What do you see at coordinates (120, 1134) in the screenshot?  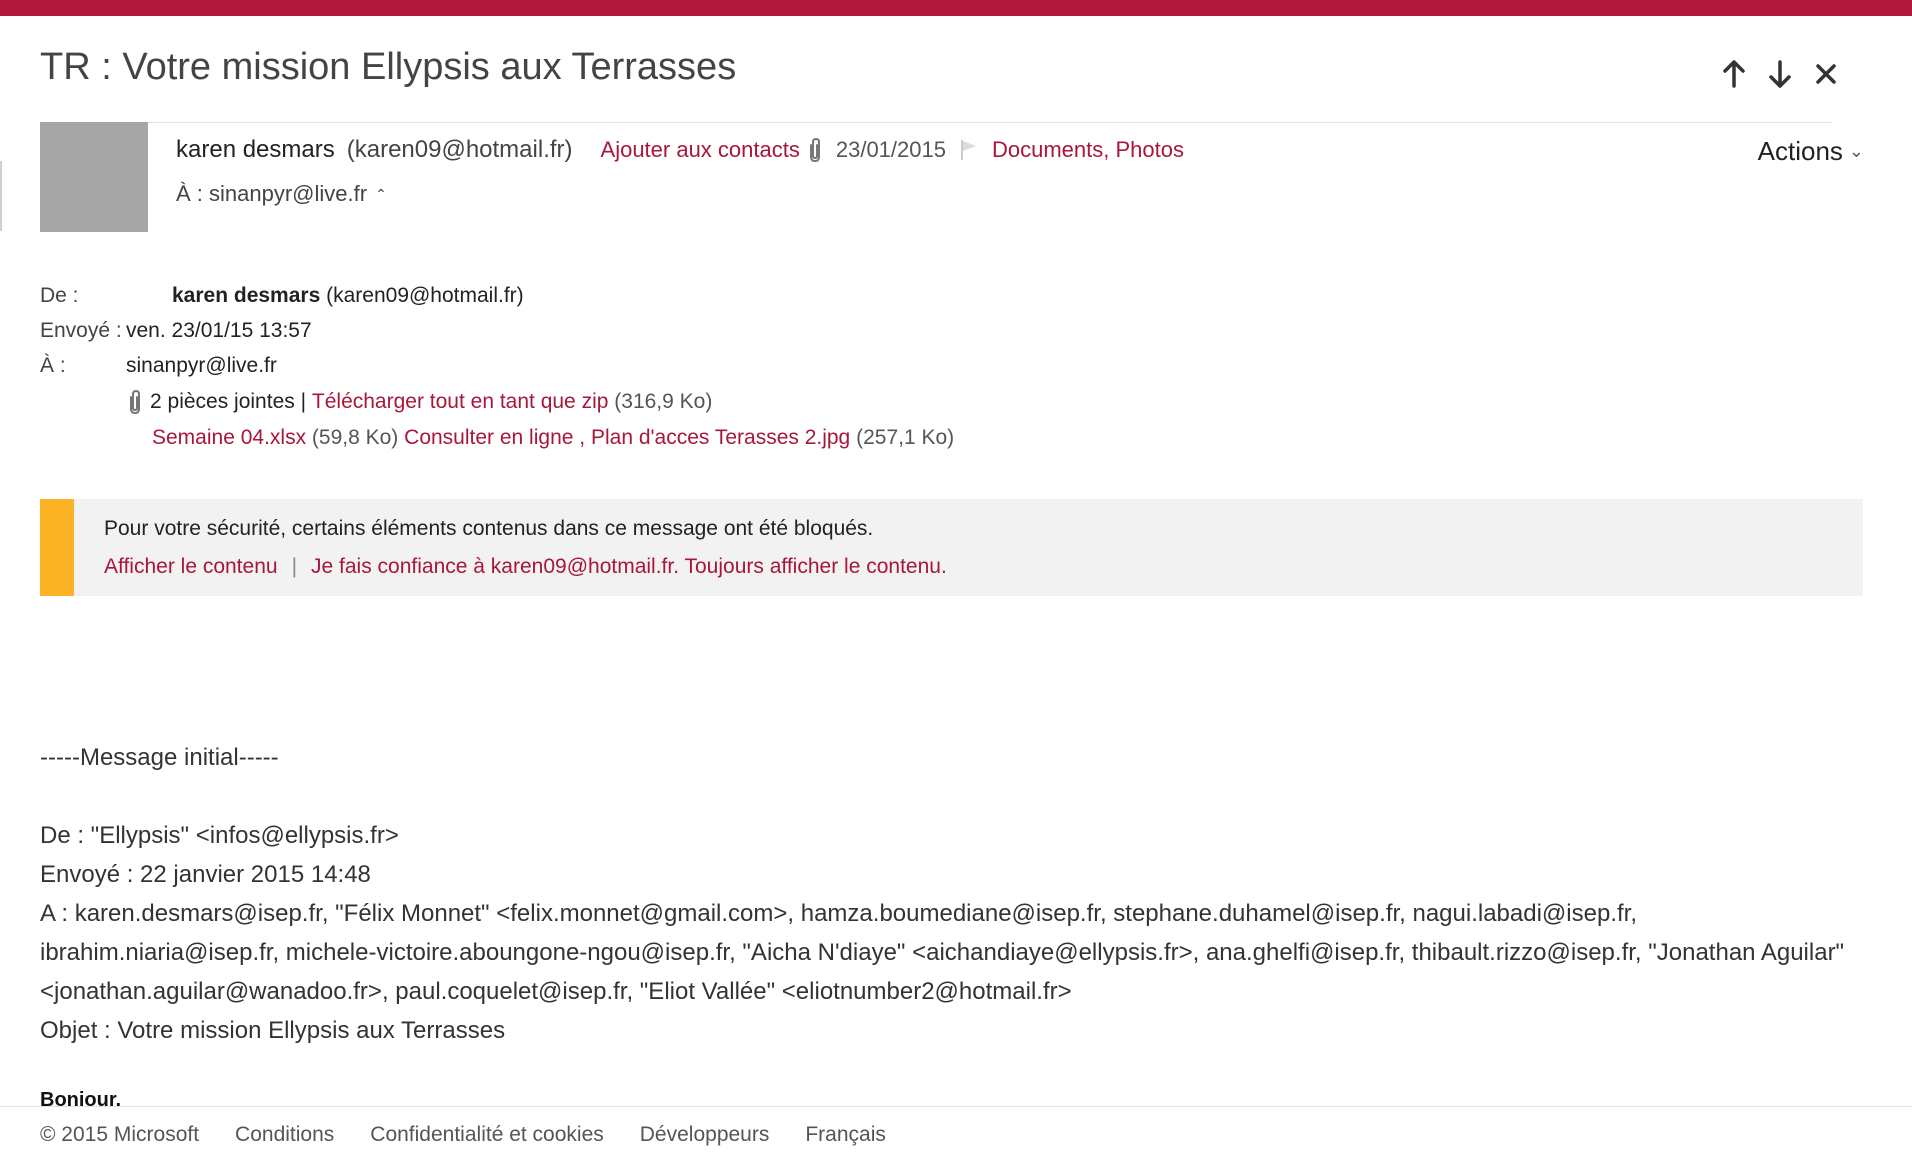 I see `footer-copyright: © 2015 Microsoft` at bounding box center [120, 1134].